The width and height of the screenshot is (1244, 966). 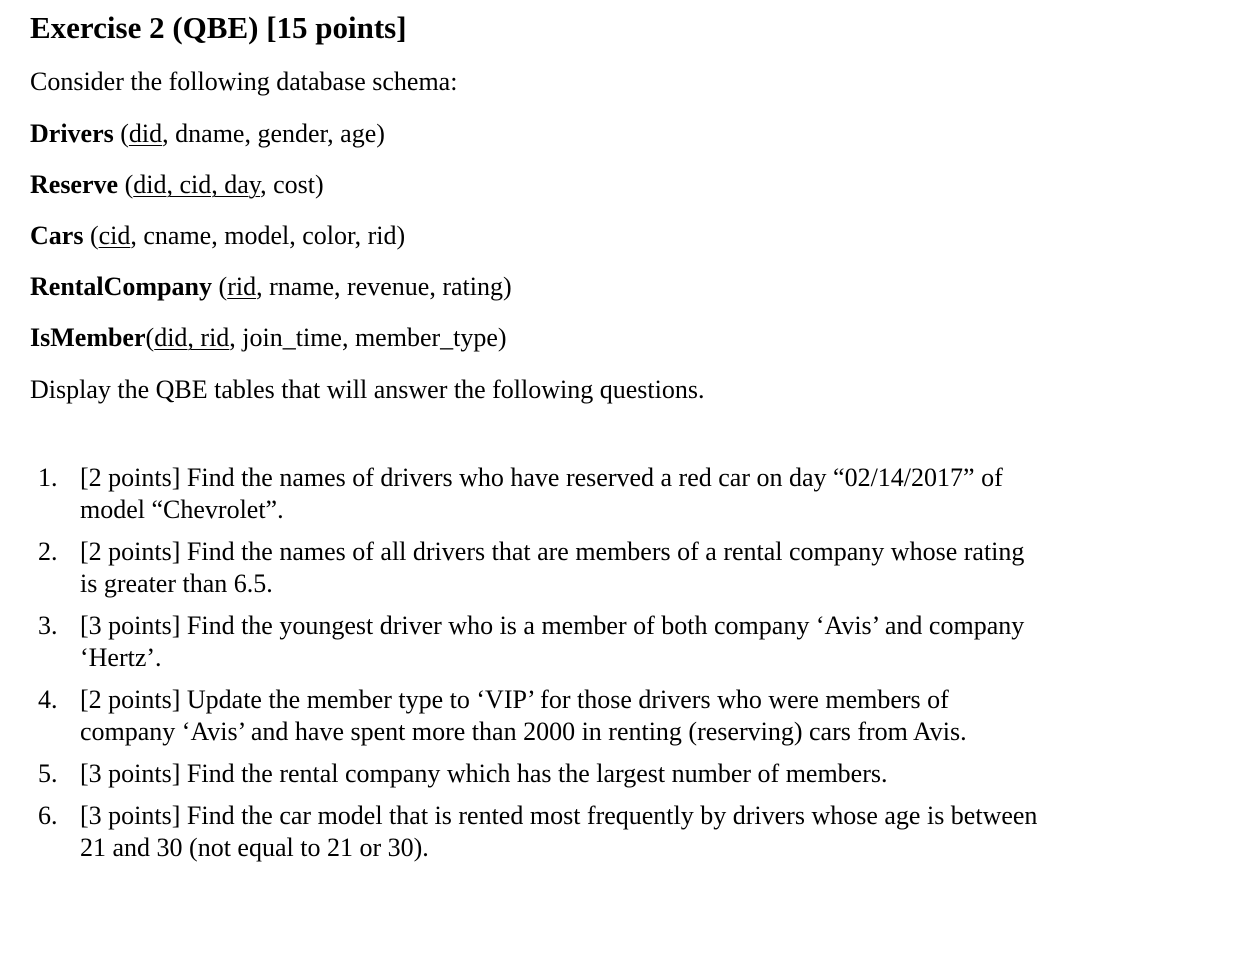 I want to click on relation-name: Drivers, so click(x=72, y=133).